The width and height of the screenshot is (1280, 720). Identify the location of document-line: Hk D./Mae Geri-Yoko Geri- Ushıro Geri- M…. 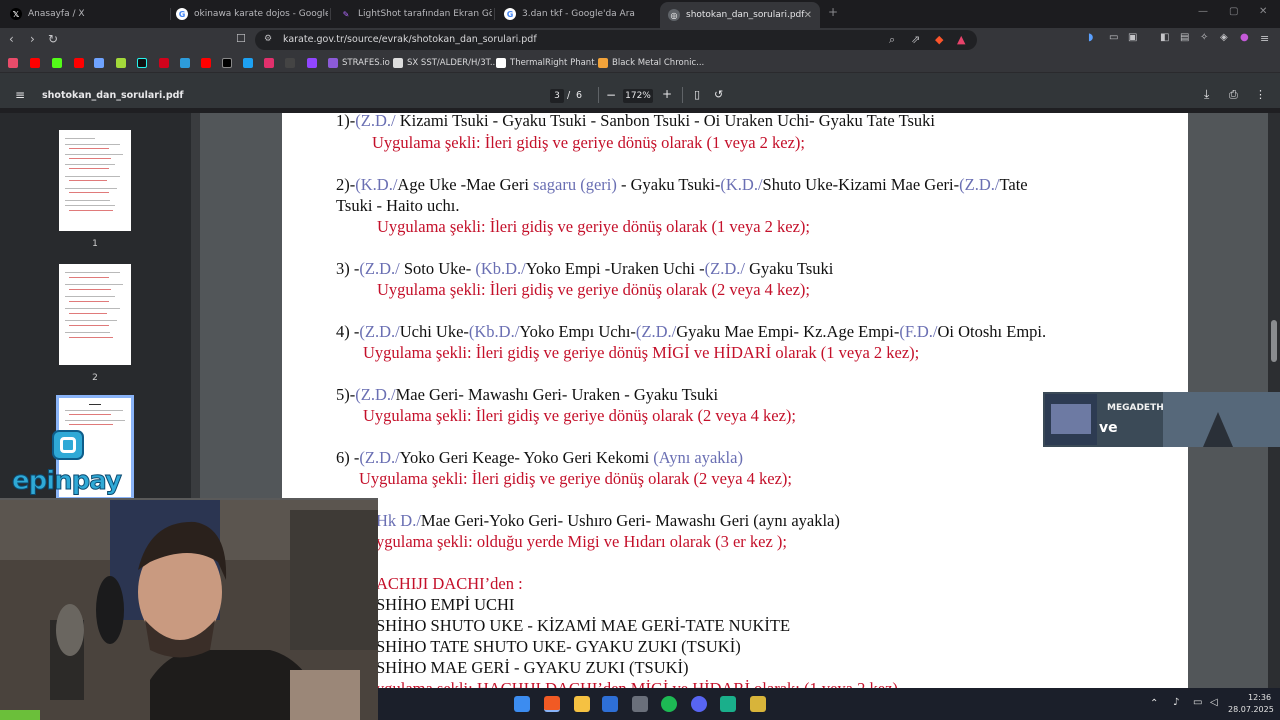
(608, 521).